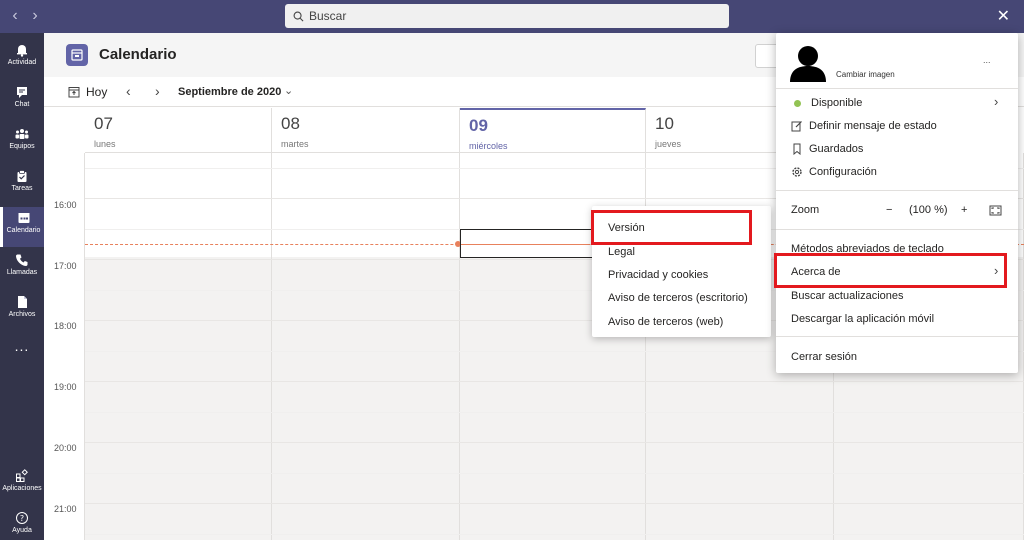 This screenshot has height=540, width=1024. Describe the element at coordinates (928, 210) in the screenshot. I see `zoom-value: (100 %)` at that location.